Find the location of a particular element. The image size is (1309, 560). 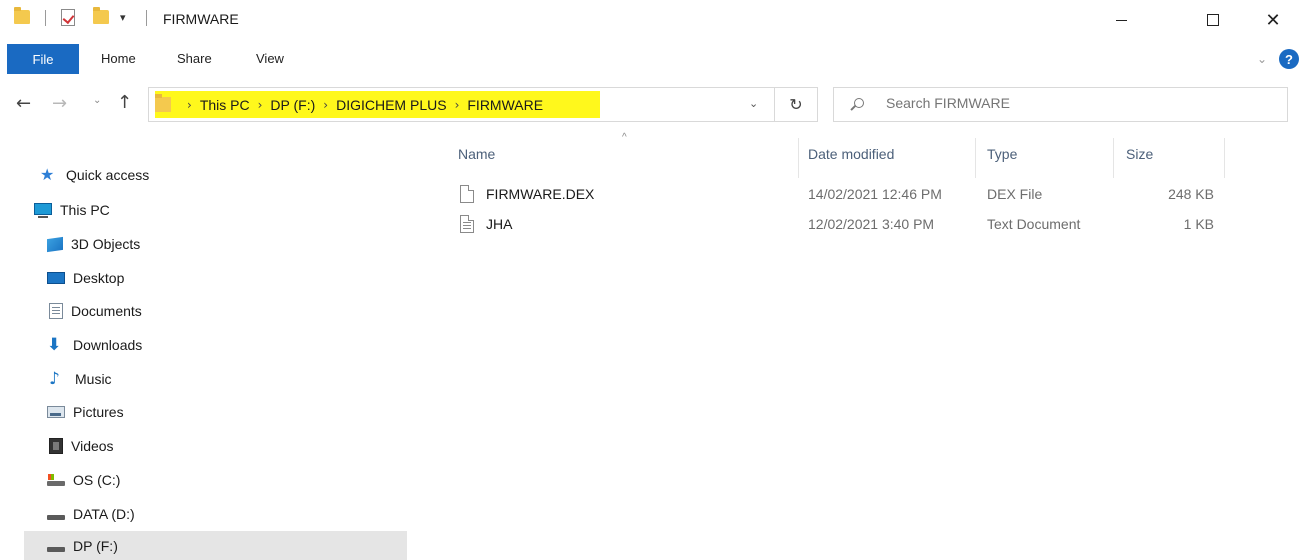

file-name: FIRMWARE.DEX is located at coordinates (540, 194).